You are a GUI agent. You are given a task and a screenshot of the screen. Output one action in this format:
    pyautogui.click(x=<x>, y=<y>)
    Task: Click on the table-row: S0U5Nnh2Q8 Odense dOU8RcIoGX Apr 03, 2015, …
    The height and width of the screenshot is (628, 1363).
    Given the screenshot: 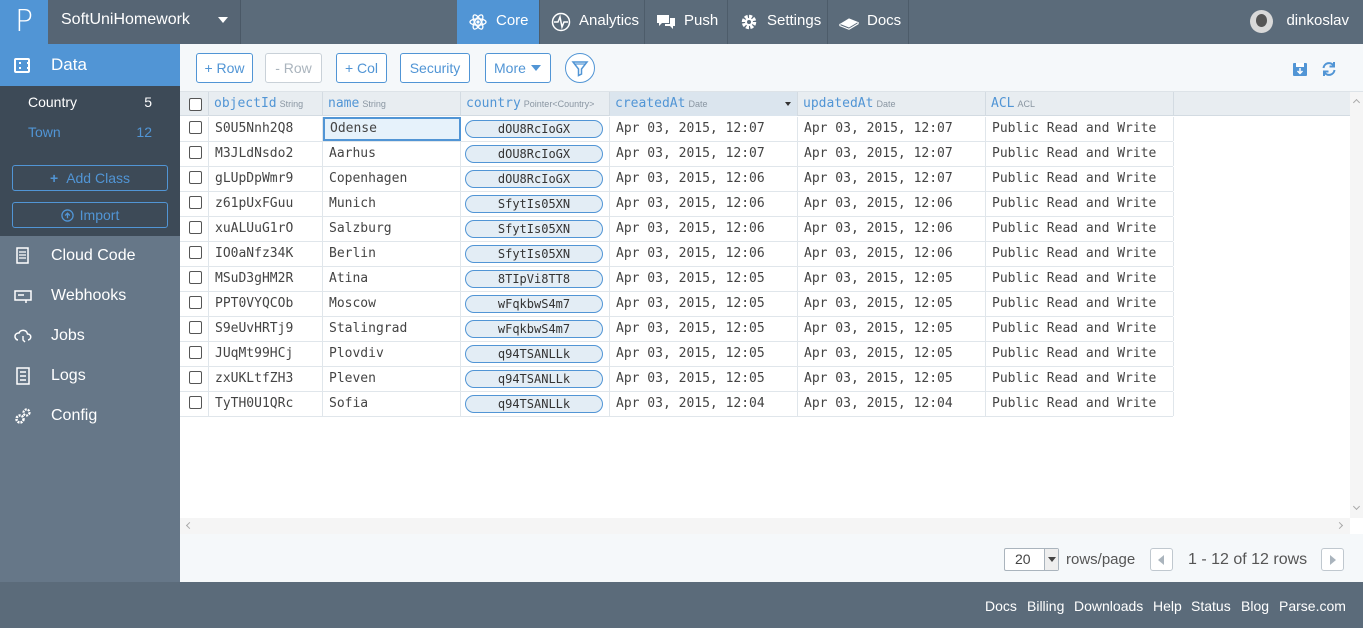 What is the action you would take?
    pyautogui.click(x=677, y=129)
    